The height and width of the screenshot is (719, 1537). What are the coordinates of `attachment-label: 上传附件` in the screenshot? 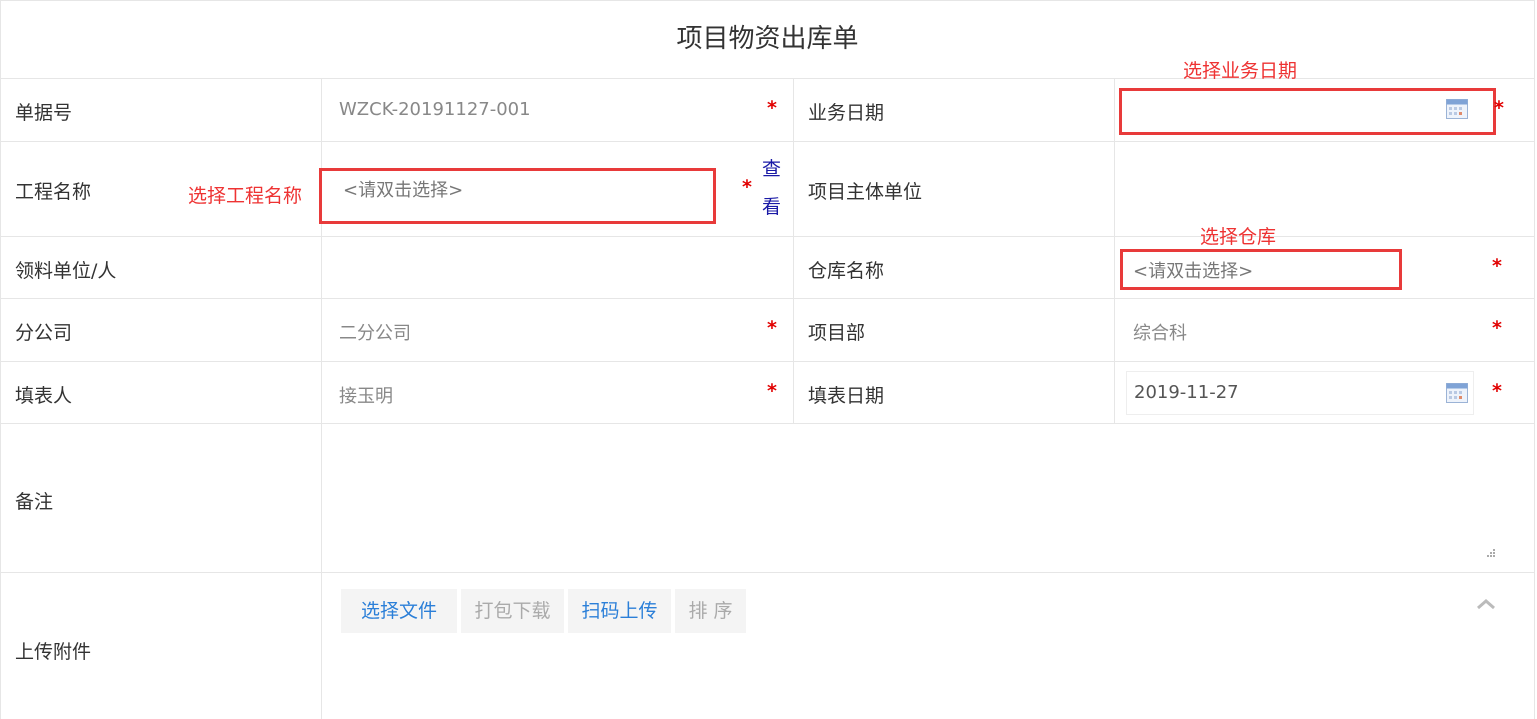 It's located at (53, 652).